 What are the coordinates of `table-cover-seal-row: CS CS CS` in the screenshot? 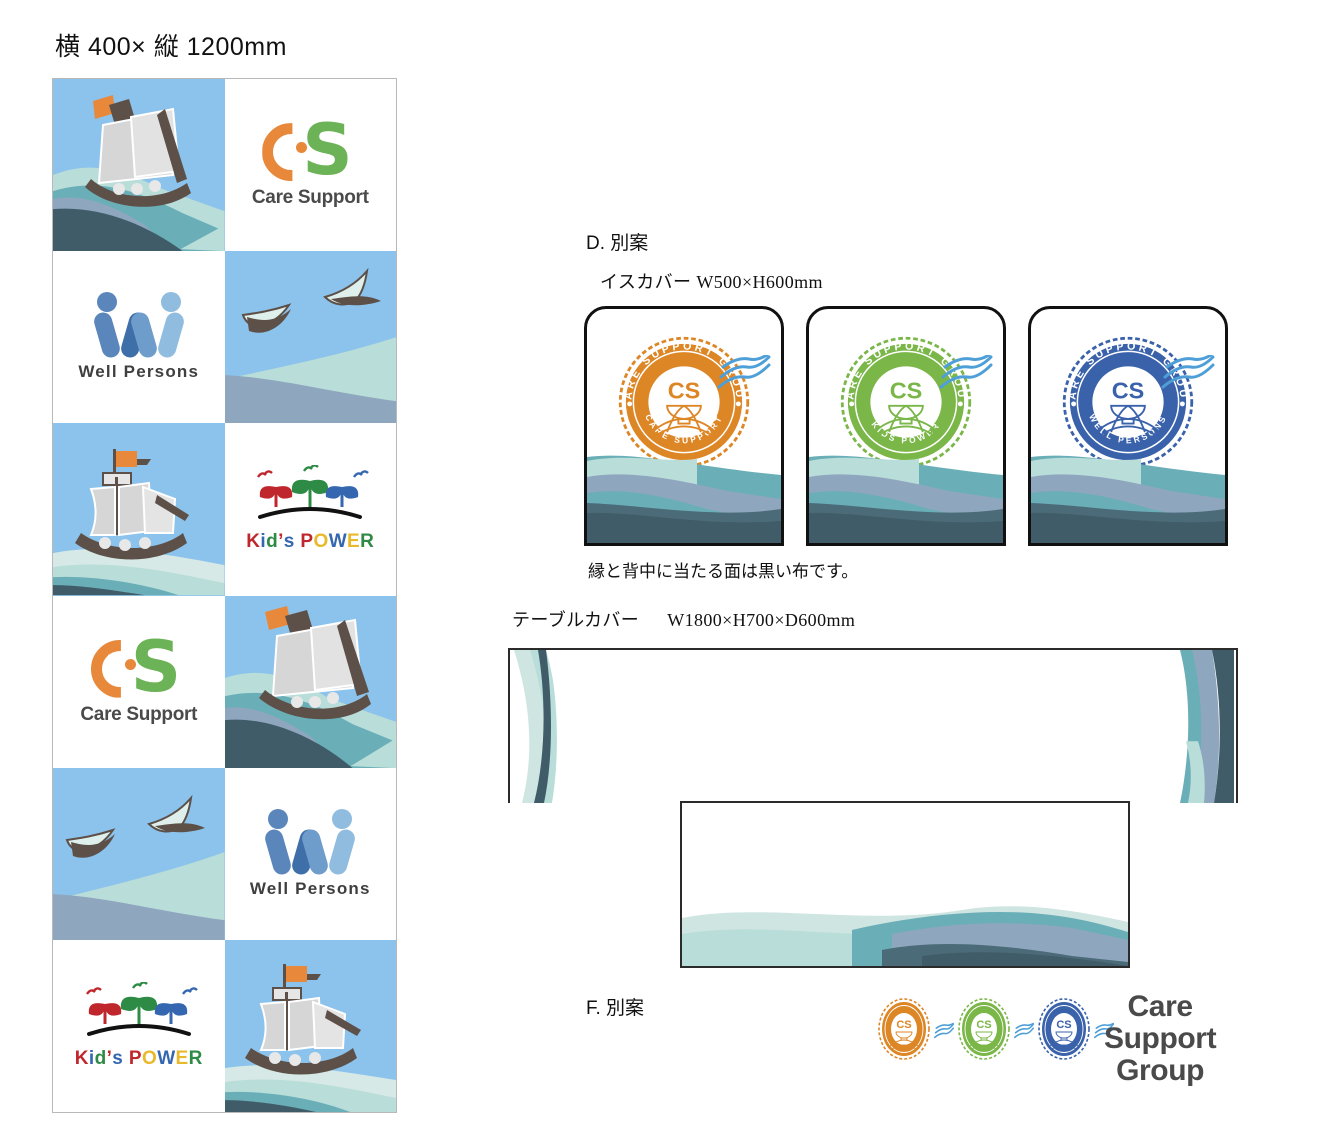 It's located at (996, 1031).